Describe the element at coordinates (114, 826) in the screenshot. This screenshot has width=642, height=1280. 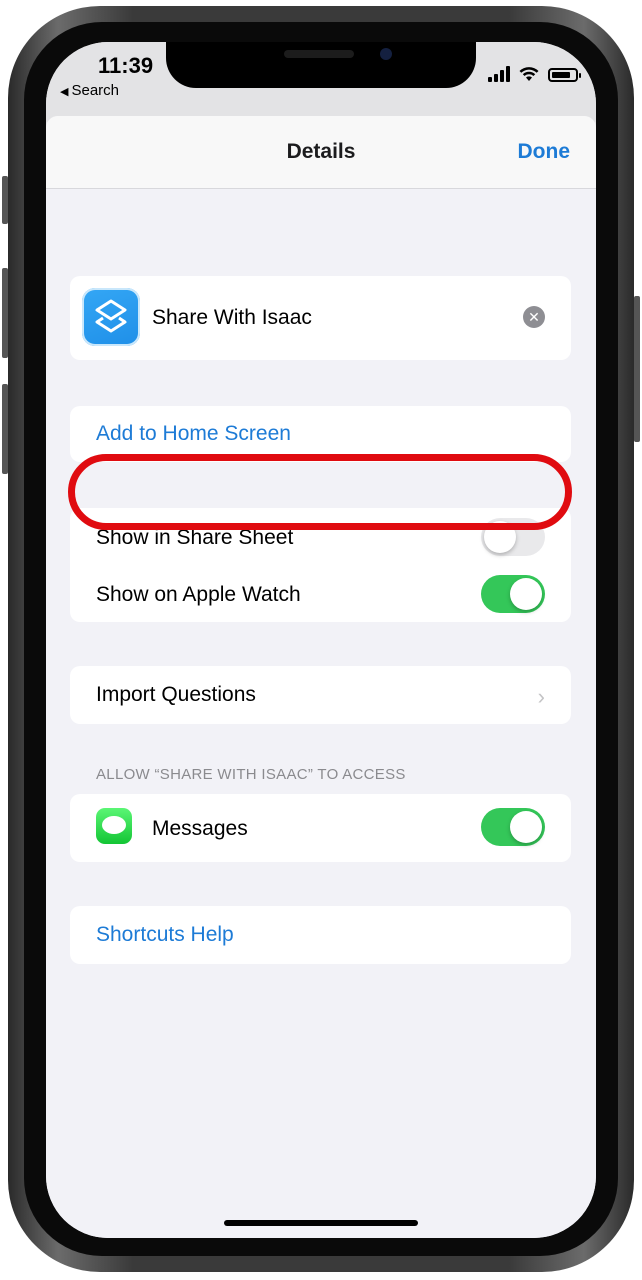
I see `messages-app-icon` at that location.